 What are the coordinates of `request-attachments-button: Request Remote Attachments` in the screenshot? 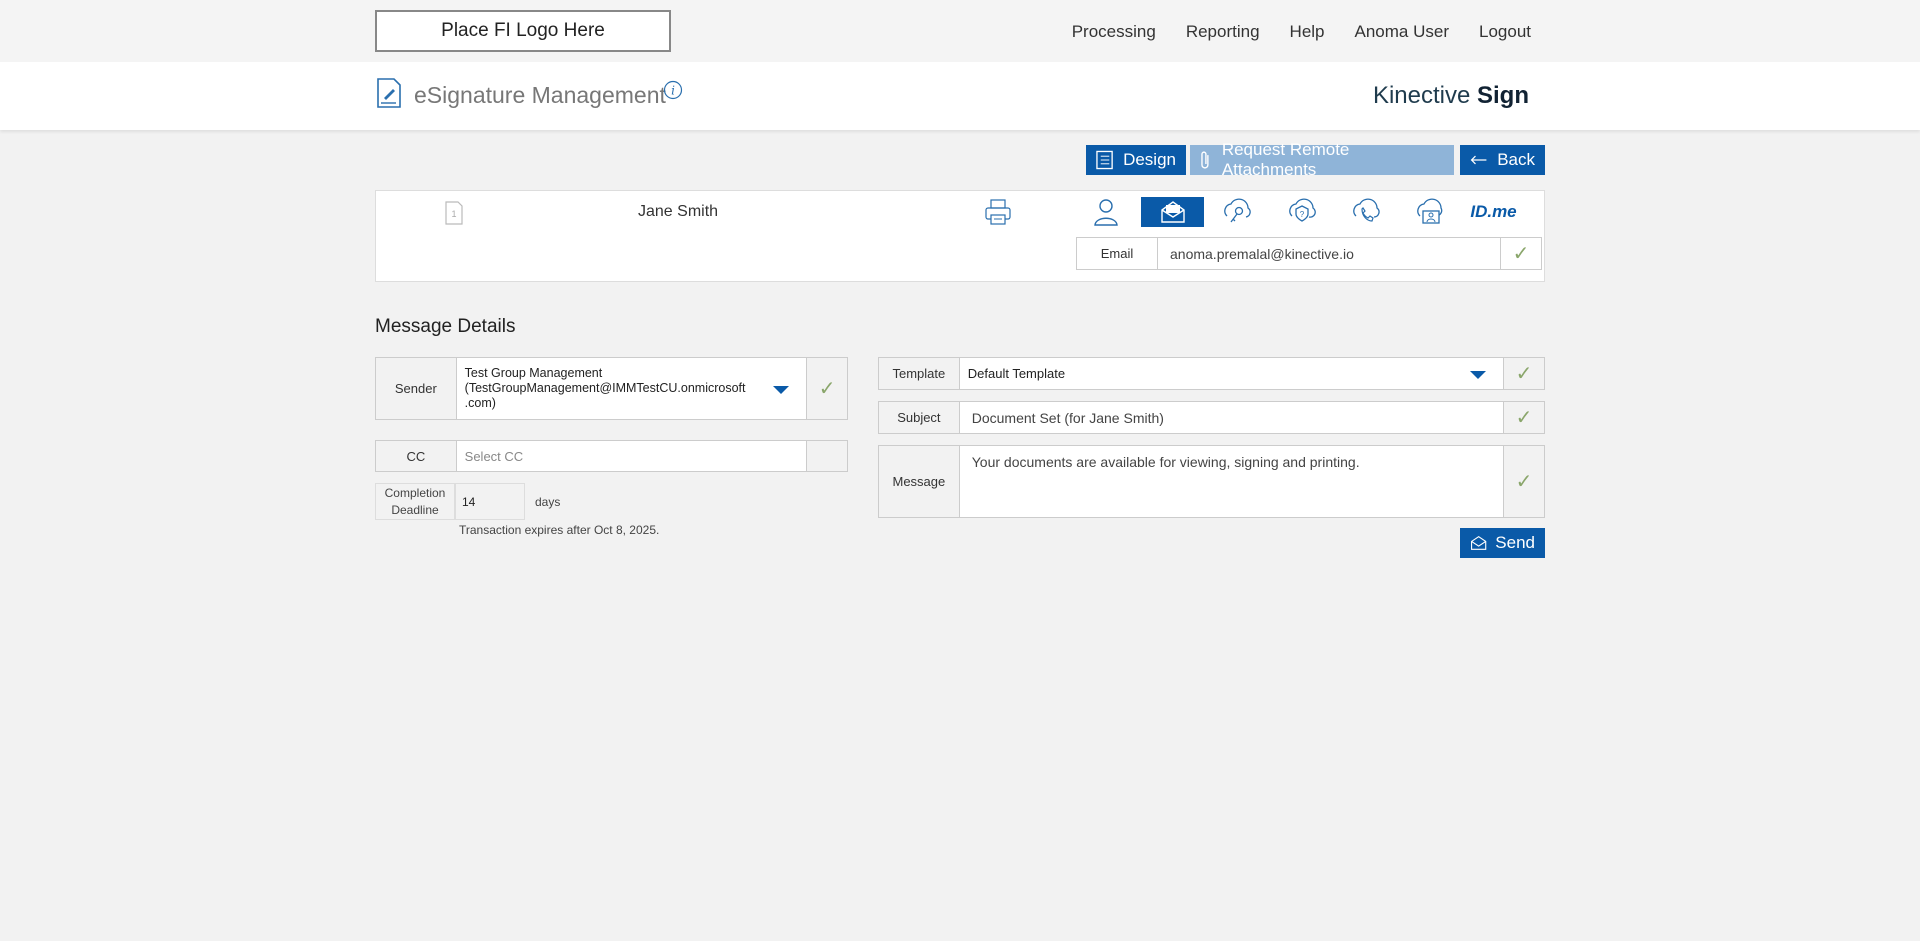 It's located at (1322, 159).